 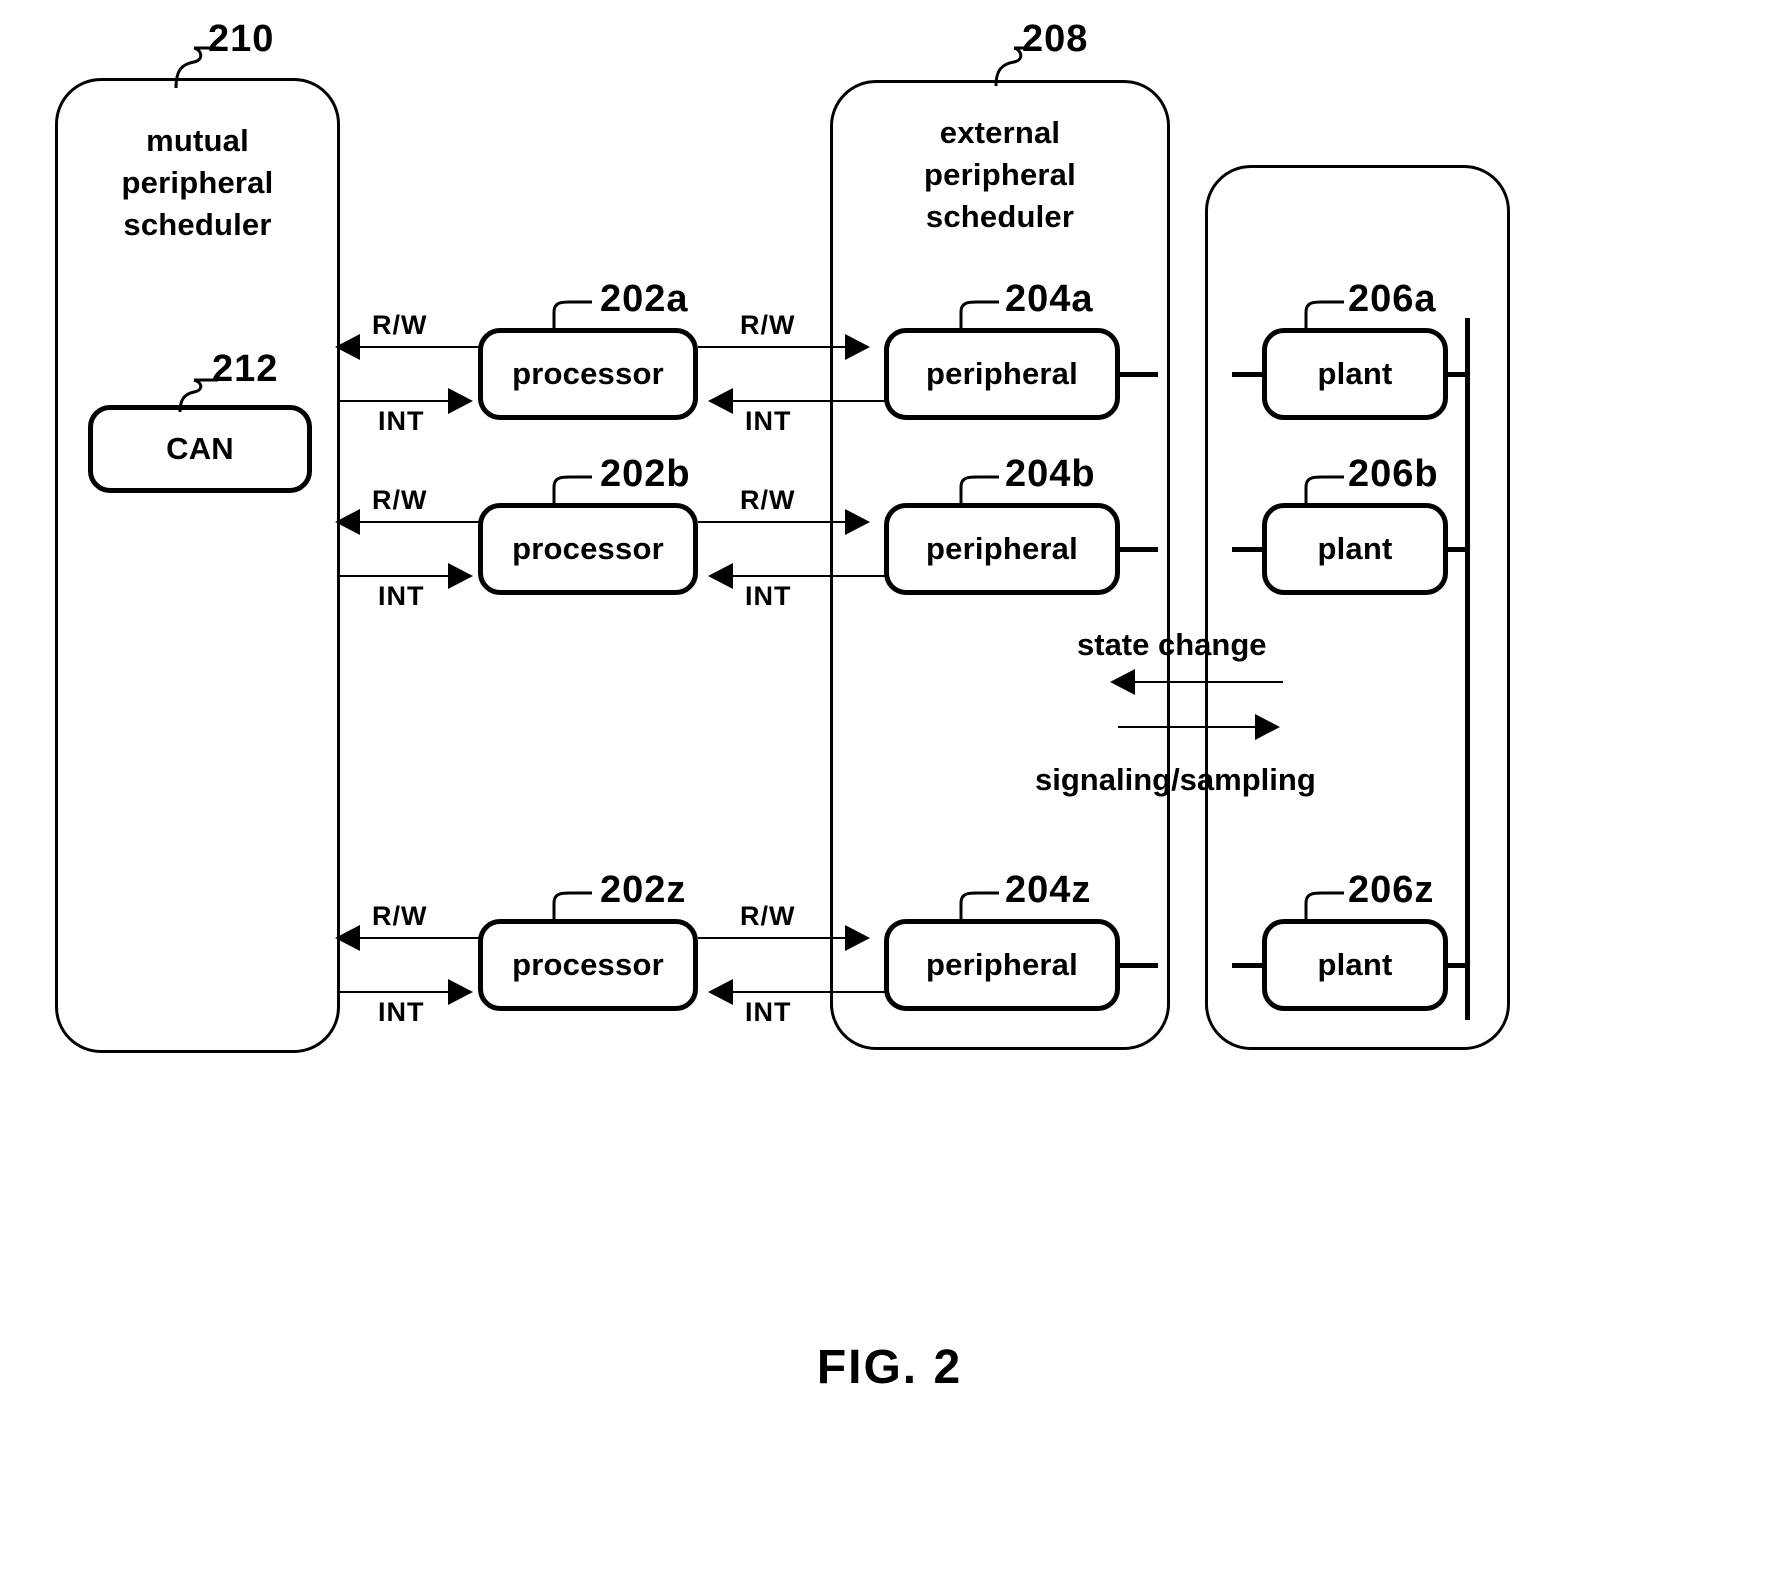 I want to click on plant-stub-right-z, so click(x=1457, y=965).